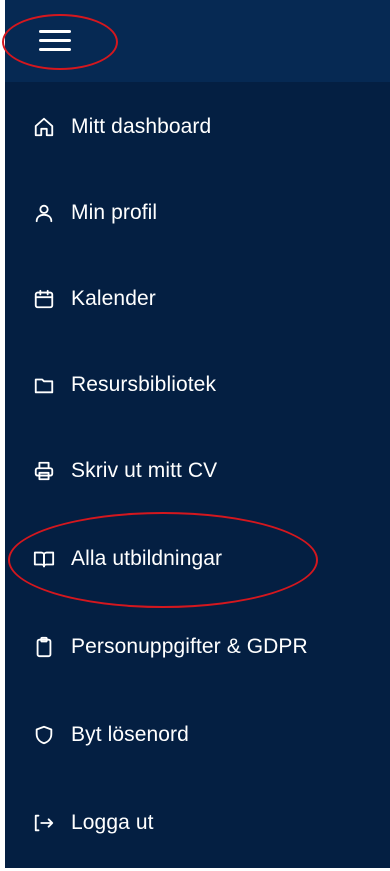 The width and height of the screenshot is (390, 871). I want to click on clipboard-icon, so click(46, 647).